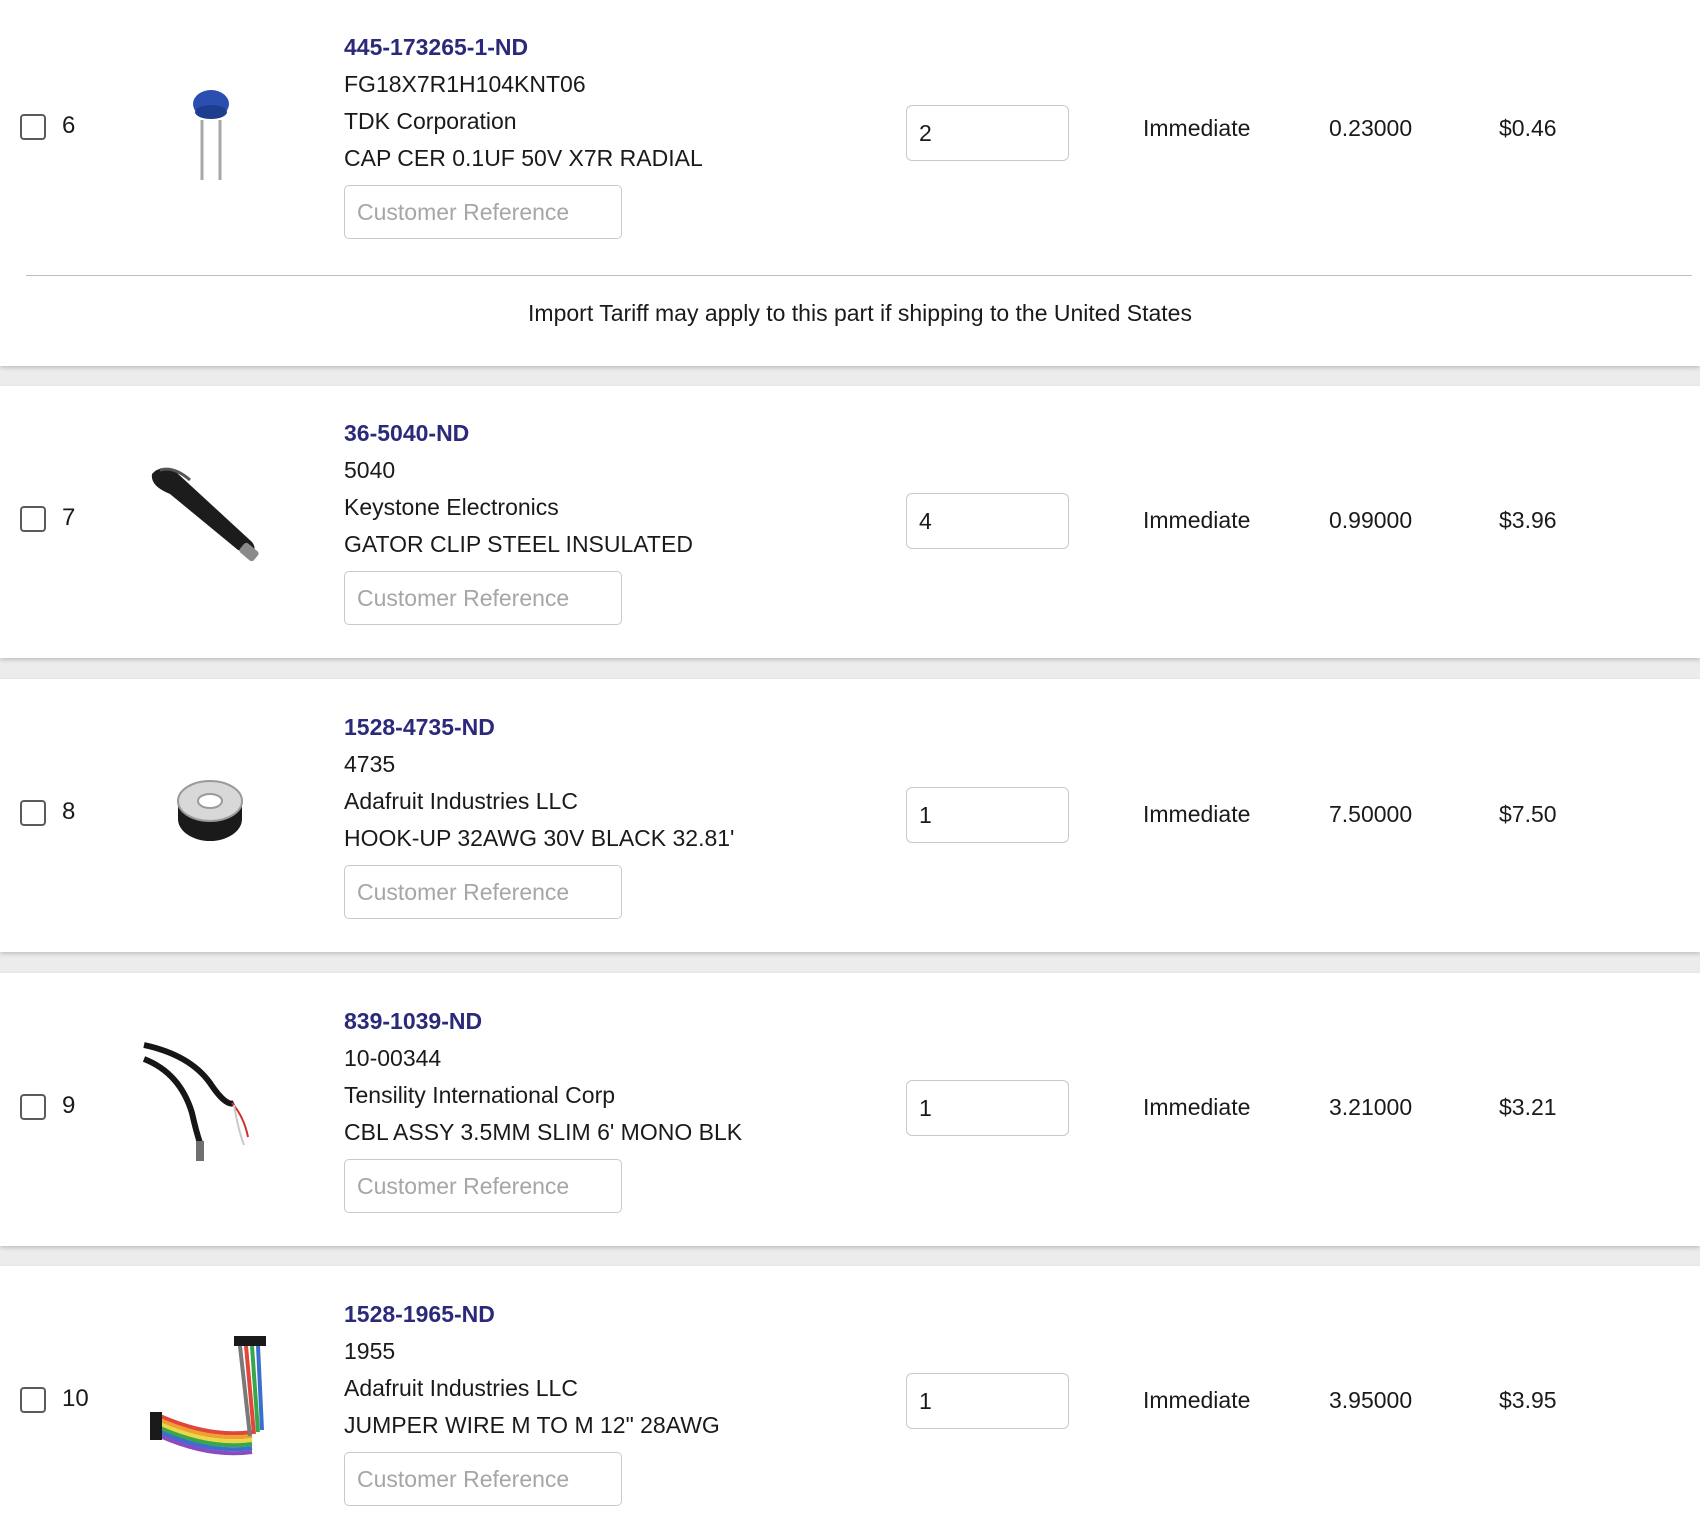 This screenshot has height=1526, width=1700. I want to click on unit-price: 7.50000, so click(1371, 814).